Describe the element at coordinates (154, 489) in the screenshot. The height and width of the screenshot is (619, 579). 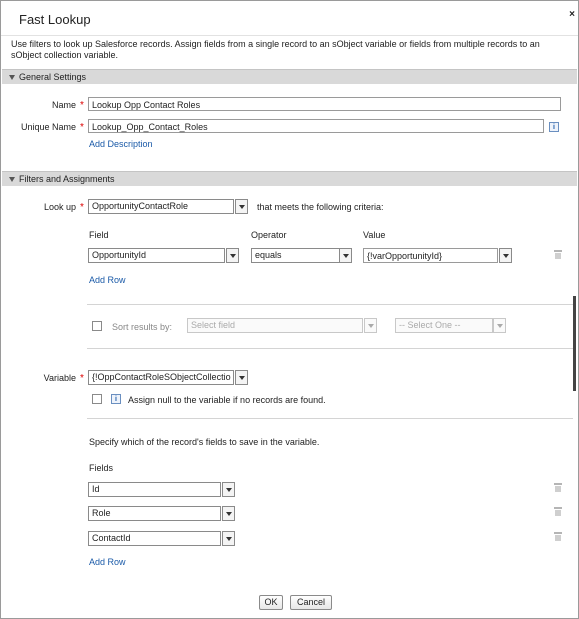
I see `field-select-id: Id` at that location.